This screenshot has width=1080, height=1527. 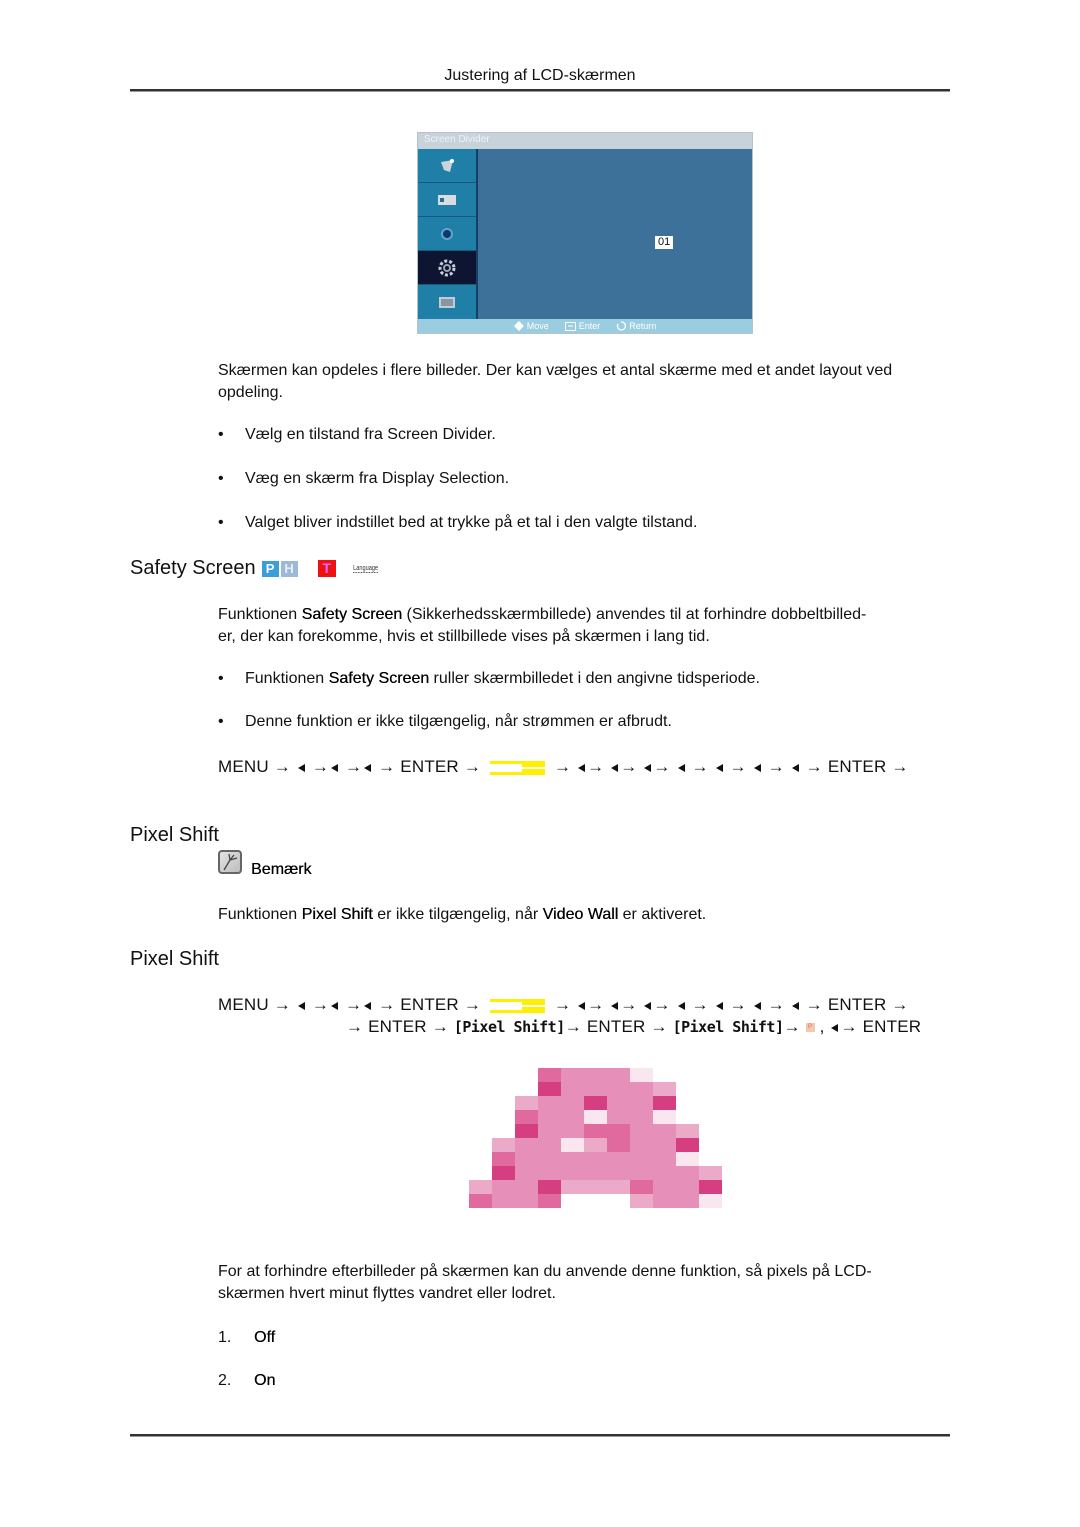 I want to click on picture-icon, so click(x=447, y=199).